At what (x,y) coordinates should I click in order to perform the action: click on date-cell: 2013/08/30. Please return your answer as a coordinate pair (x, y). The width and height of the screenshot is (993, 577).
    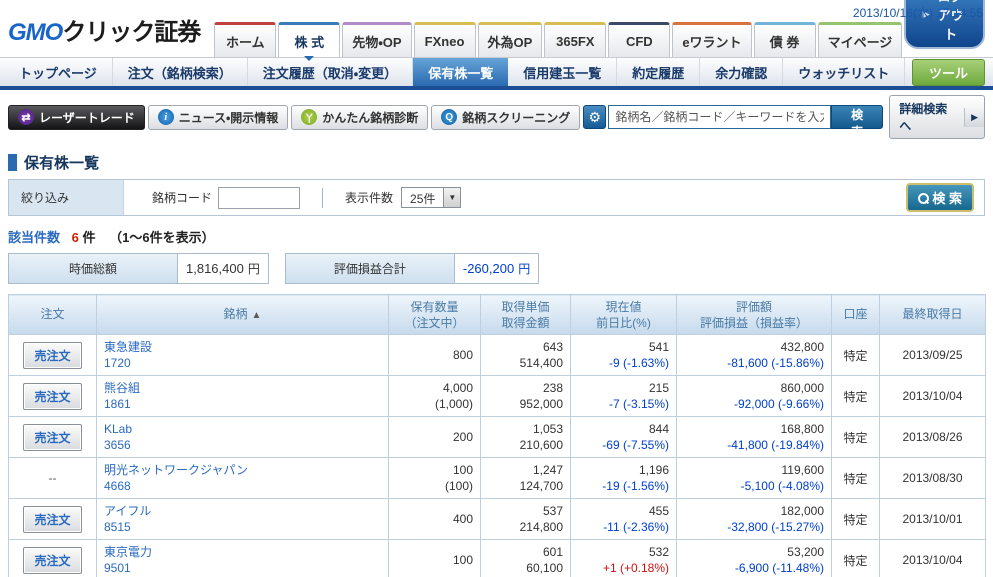
    Looking at the image, I should click on (932, 478).